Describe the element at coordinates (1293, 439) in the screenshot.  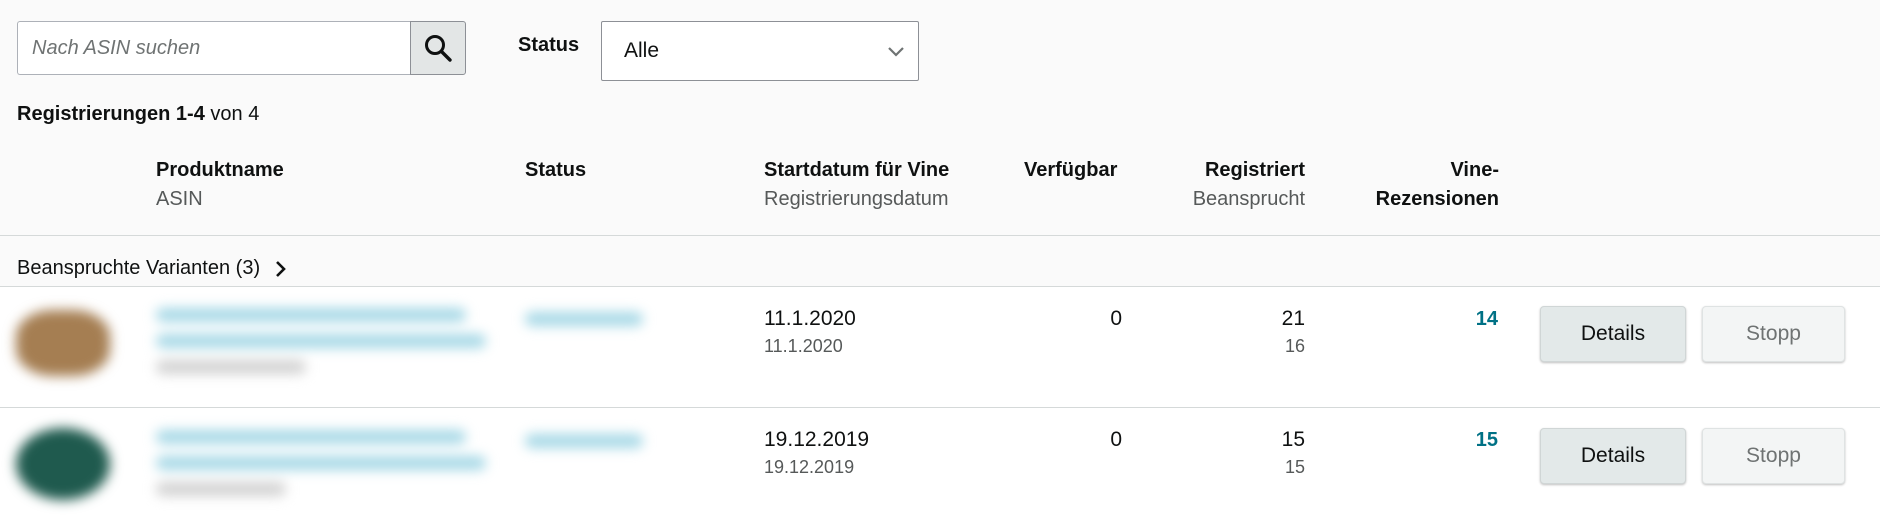
I see `registered-count: 15` at that location.